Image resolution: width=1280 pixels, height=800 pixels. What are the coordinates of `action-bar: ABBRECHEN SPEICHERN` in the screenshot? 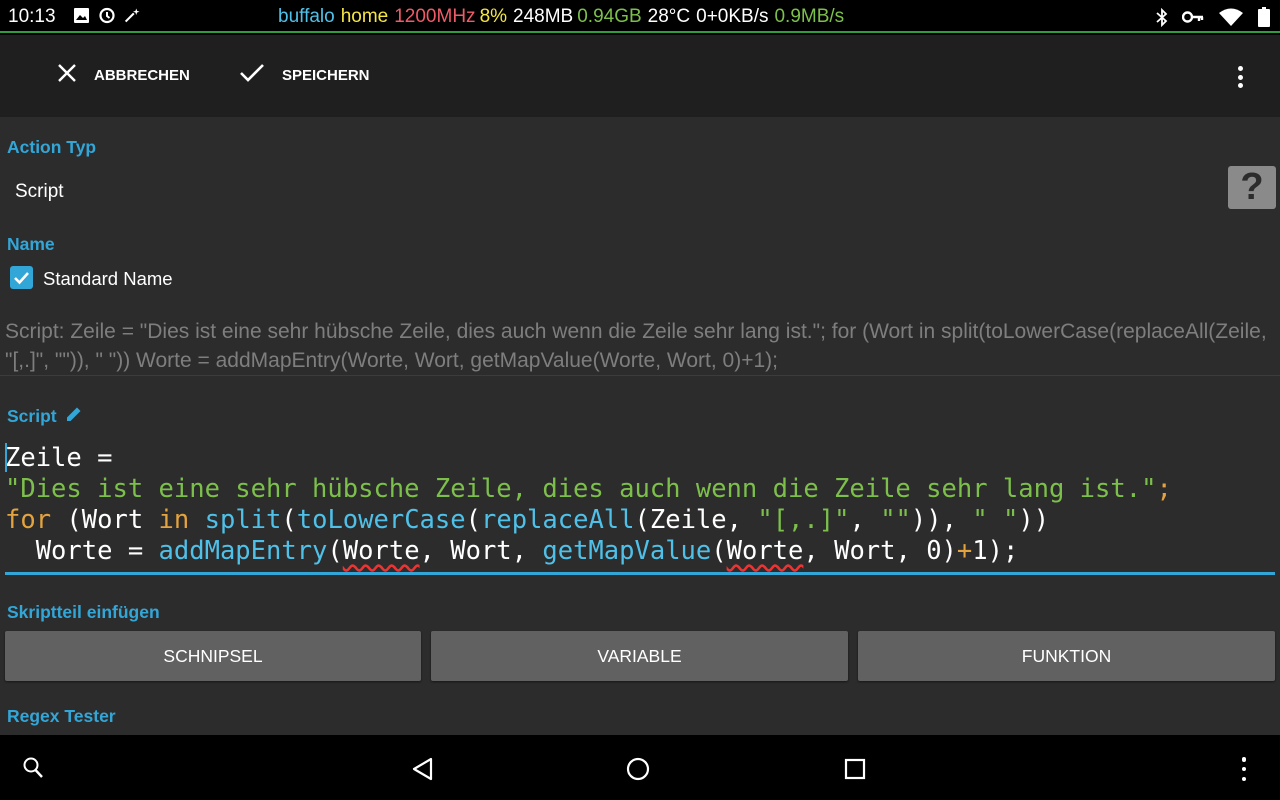 It's located at (640, 76).